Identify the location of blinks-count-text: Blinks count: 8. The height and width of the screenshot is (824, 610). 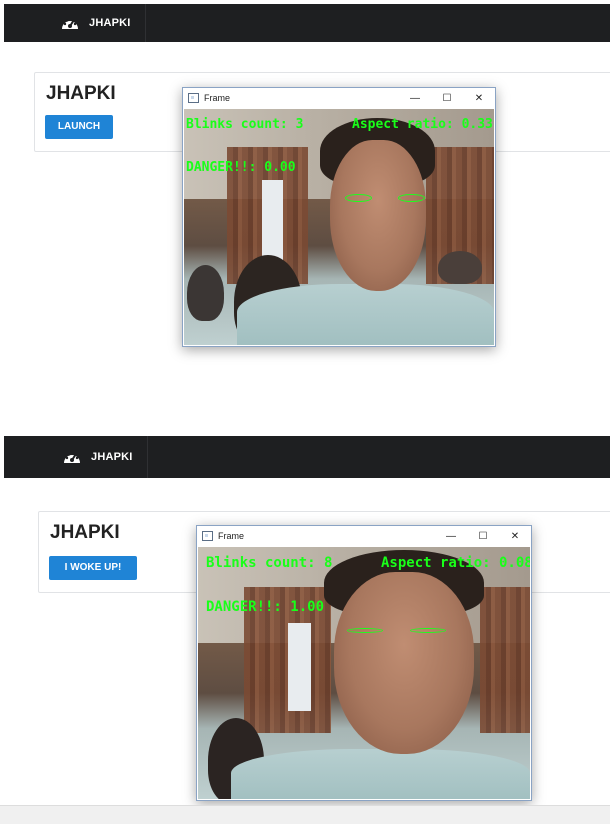
(269, 563).